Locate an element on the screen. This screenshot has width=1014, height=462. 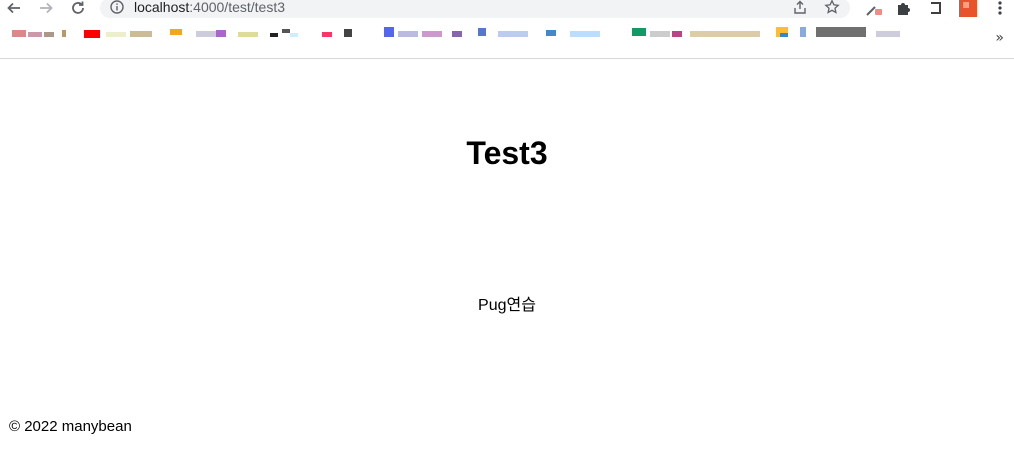
browser-chrome: localhost:4000/test/test3 » is located at coordinates (507, 29).